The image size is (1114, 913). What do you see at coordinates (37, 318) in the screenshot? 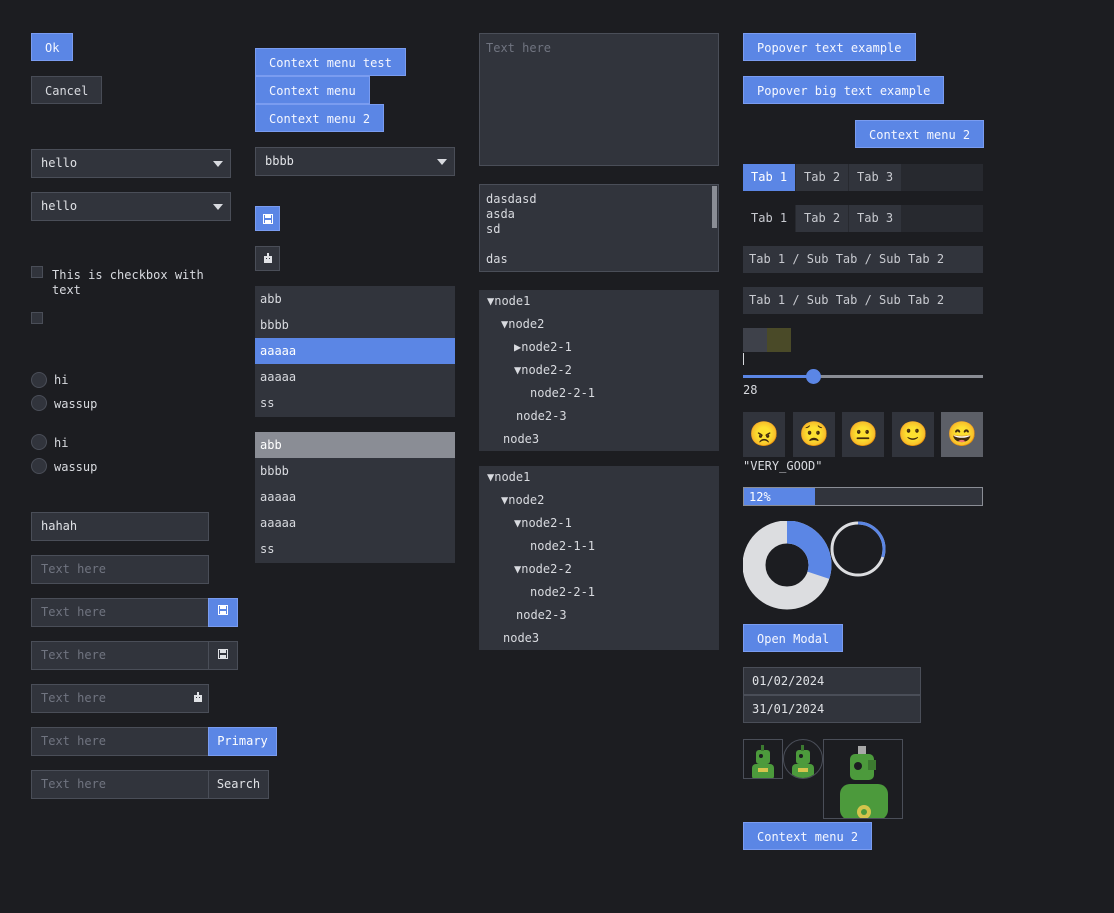
I see `checkbox-plain` at bounding box center [37, 318].